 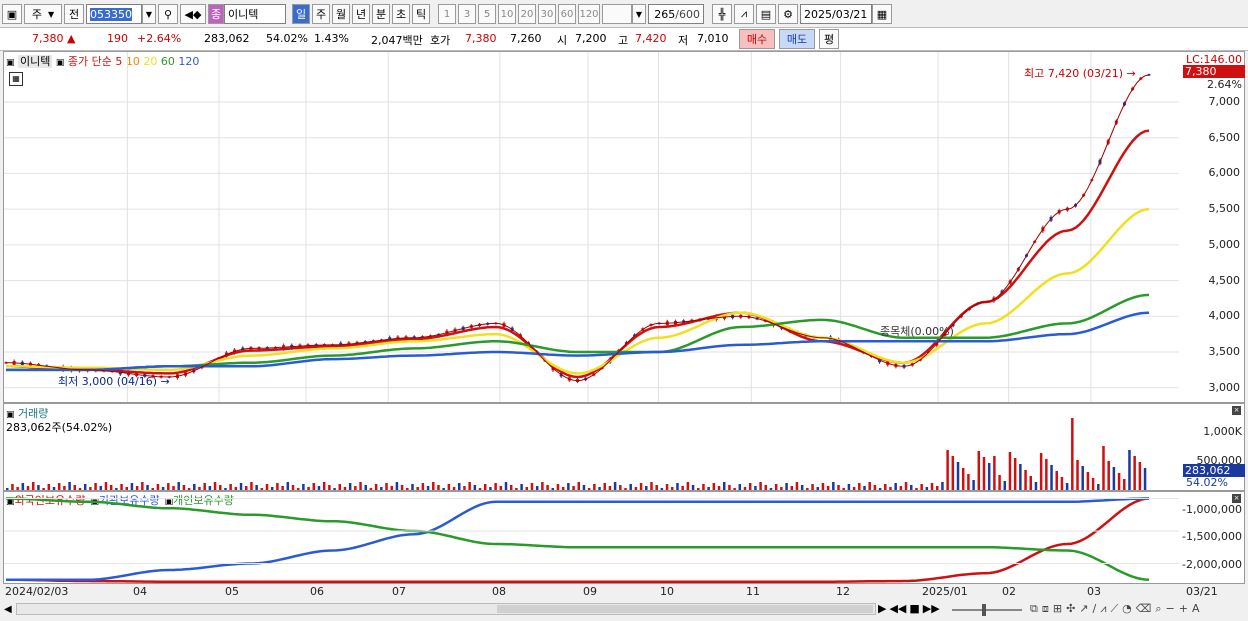 What do you see at coordinates (591, 447) in the screenshot?
I see `volume-chart` at bounding box center [591, 447].